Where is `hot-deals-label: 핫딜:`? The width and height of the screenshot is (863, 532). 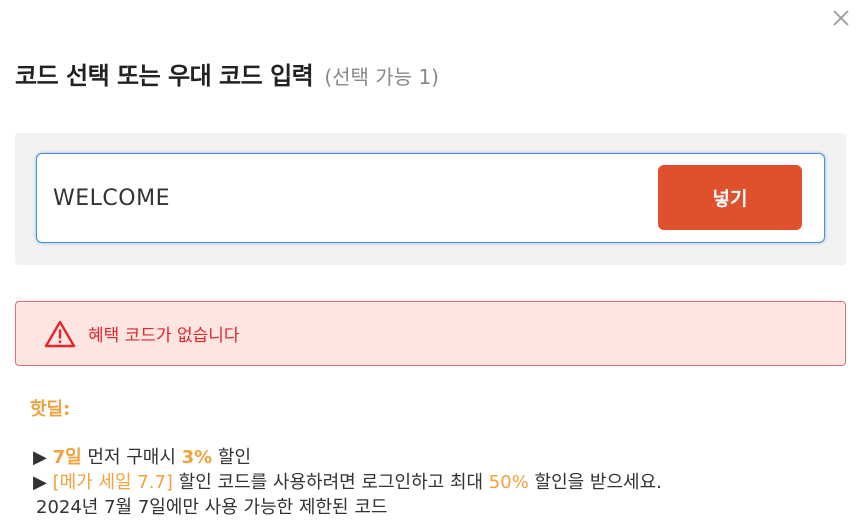
hot-deals-label: 핫딜: is located at coordinates (50, 409).